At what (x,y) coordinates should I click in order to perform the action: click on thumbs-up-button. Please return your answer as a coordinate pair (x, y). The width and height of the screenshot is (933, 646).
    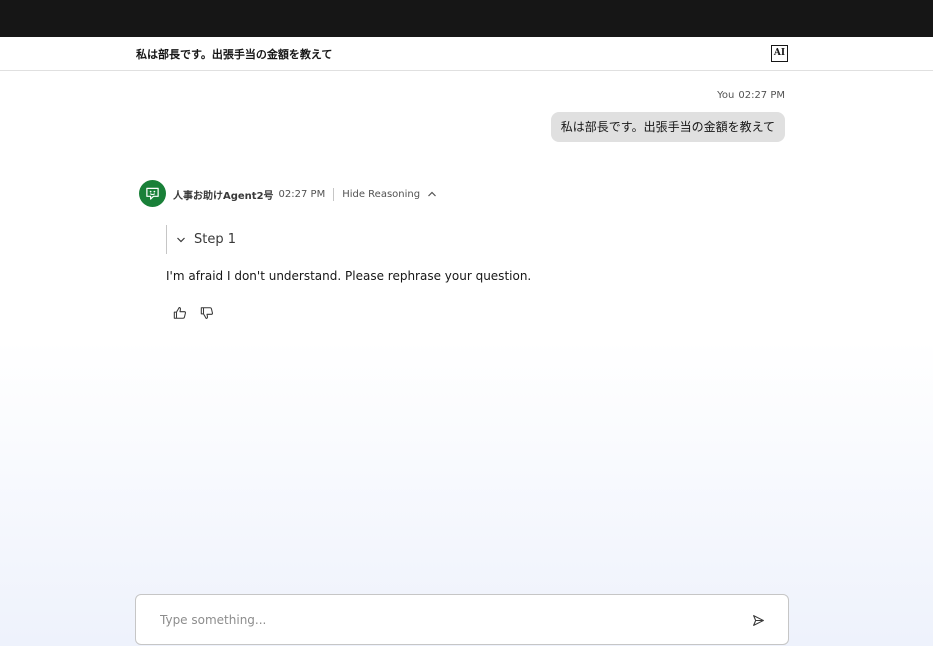
    Looking at the image, I should click on (180, 313).